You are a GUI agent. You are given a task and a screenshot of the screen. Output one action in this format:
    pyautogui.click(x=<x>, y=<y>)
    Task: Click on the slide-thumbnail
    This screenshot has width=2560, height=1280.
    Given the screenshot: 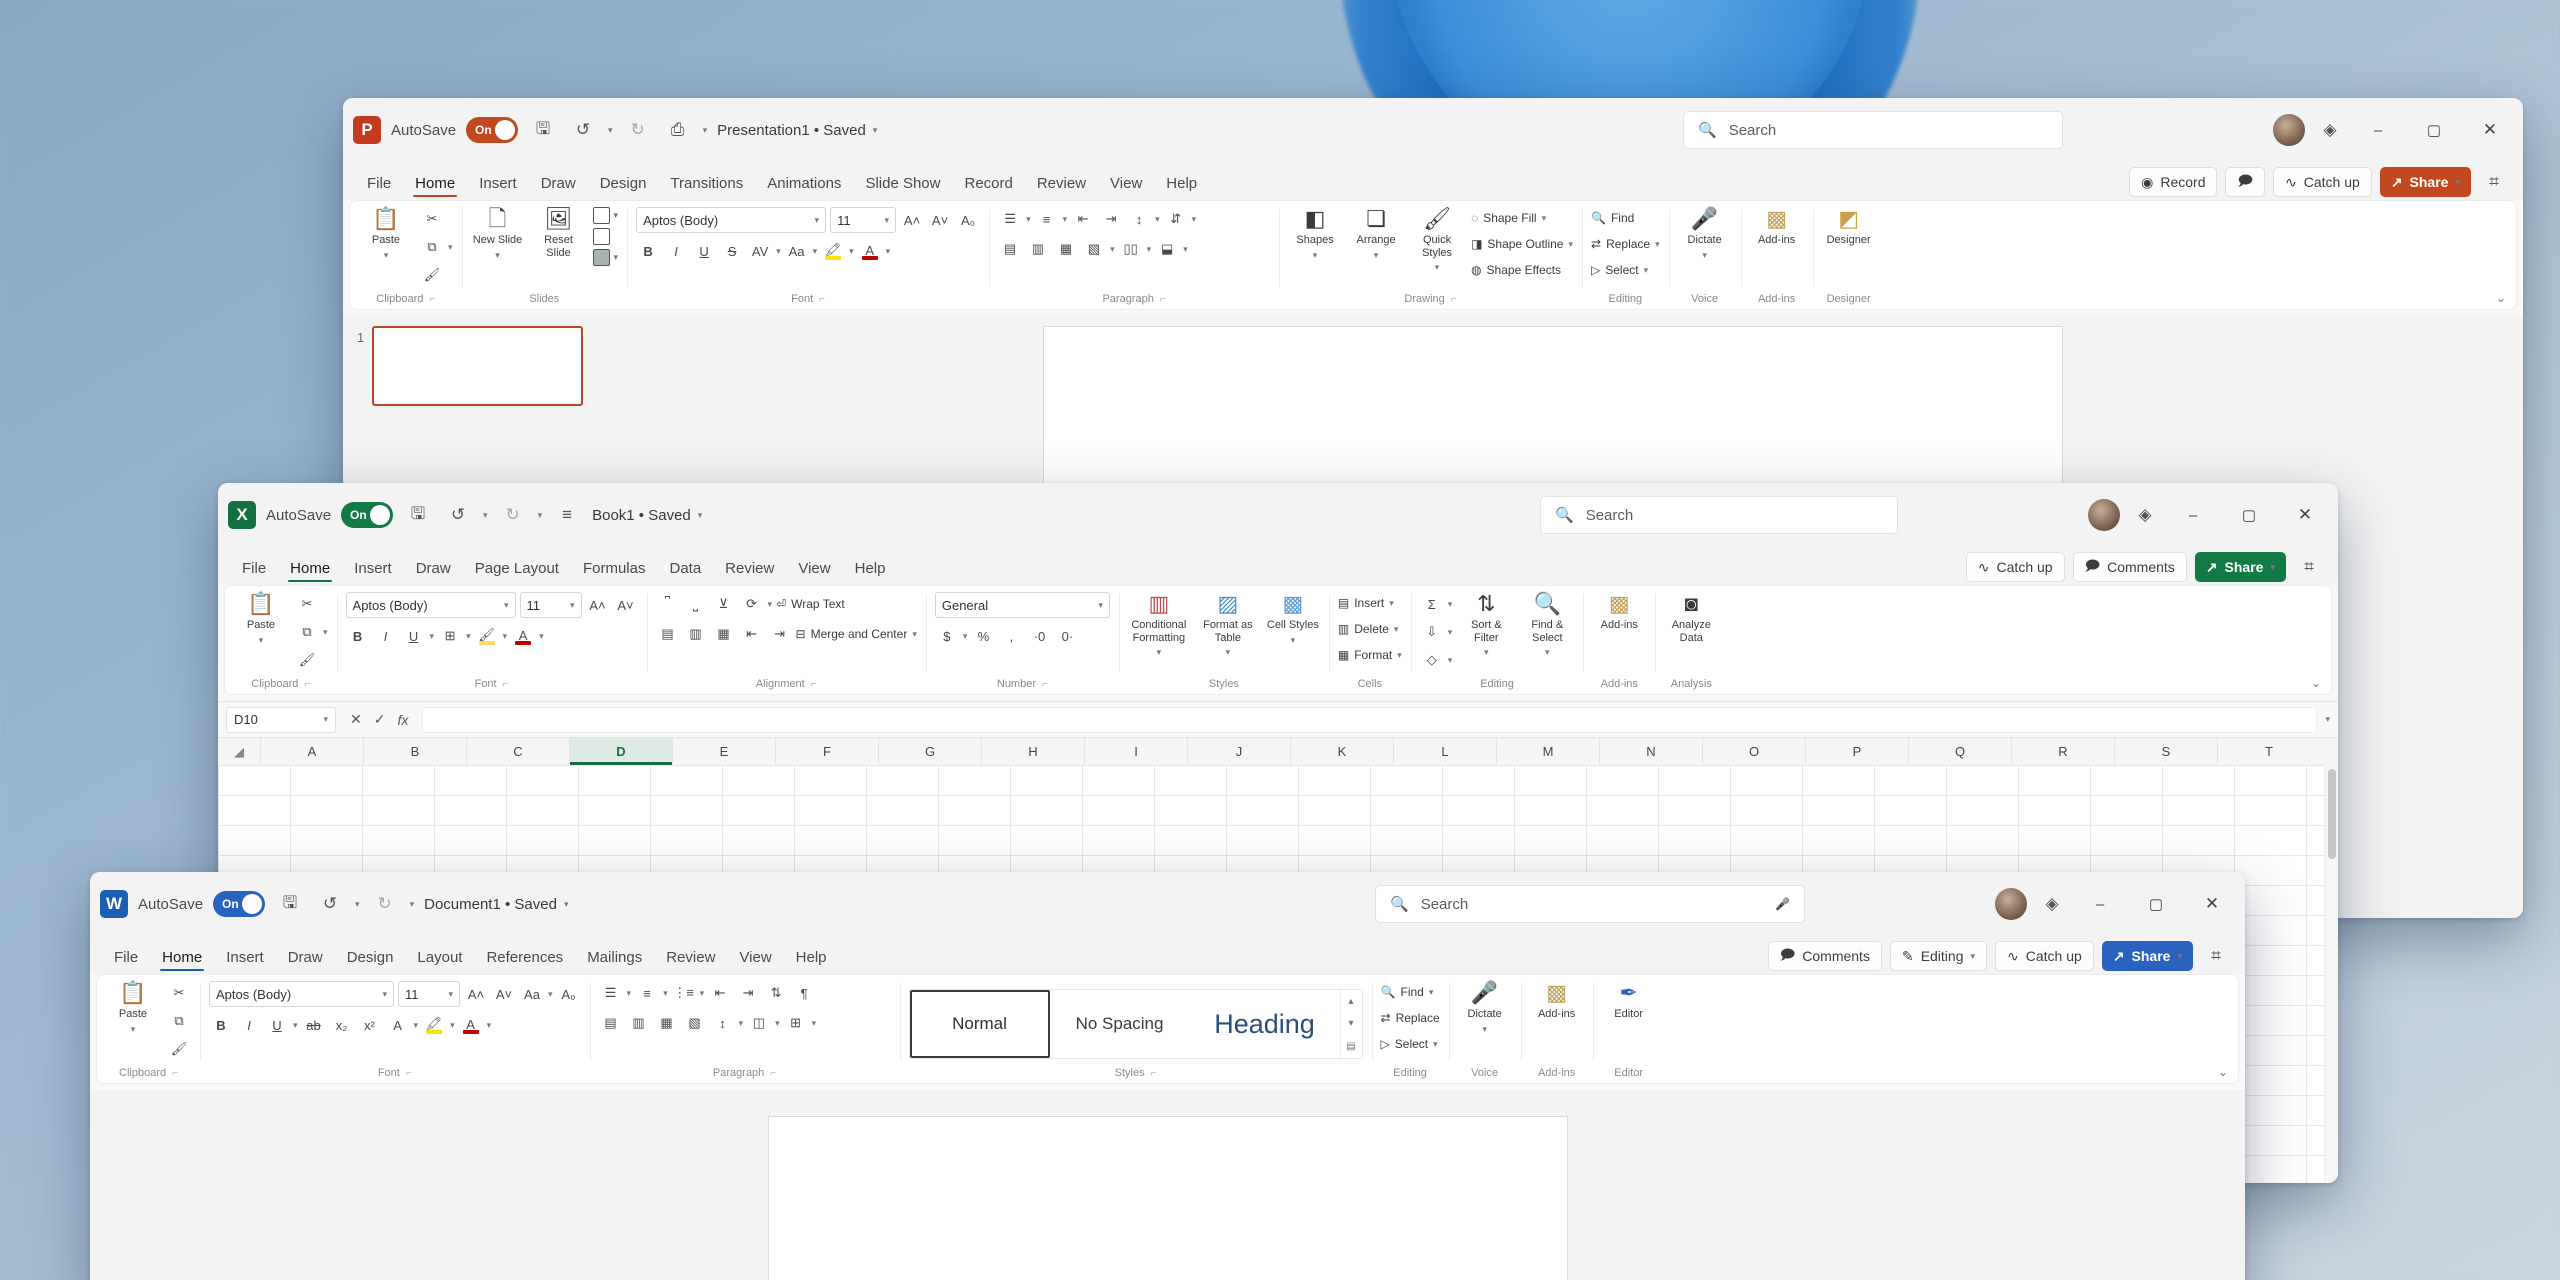 What is the action you would take?
    pyautogui.click(x=477, y=366)
    